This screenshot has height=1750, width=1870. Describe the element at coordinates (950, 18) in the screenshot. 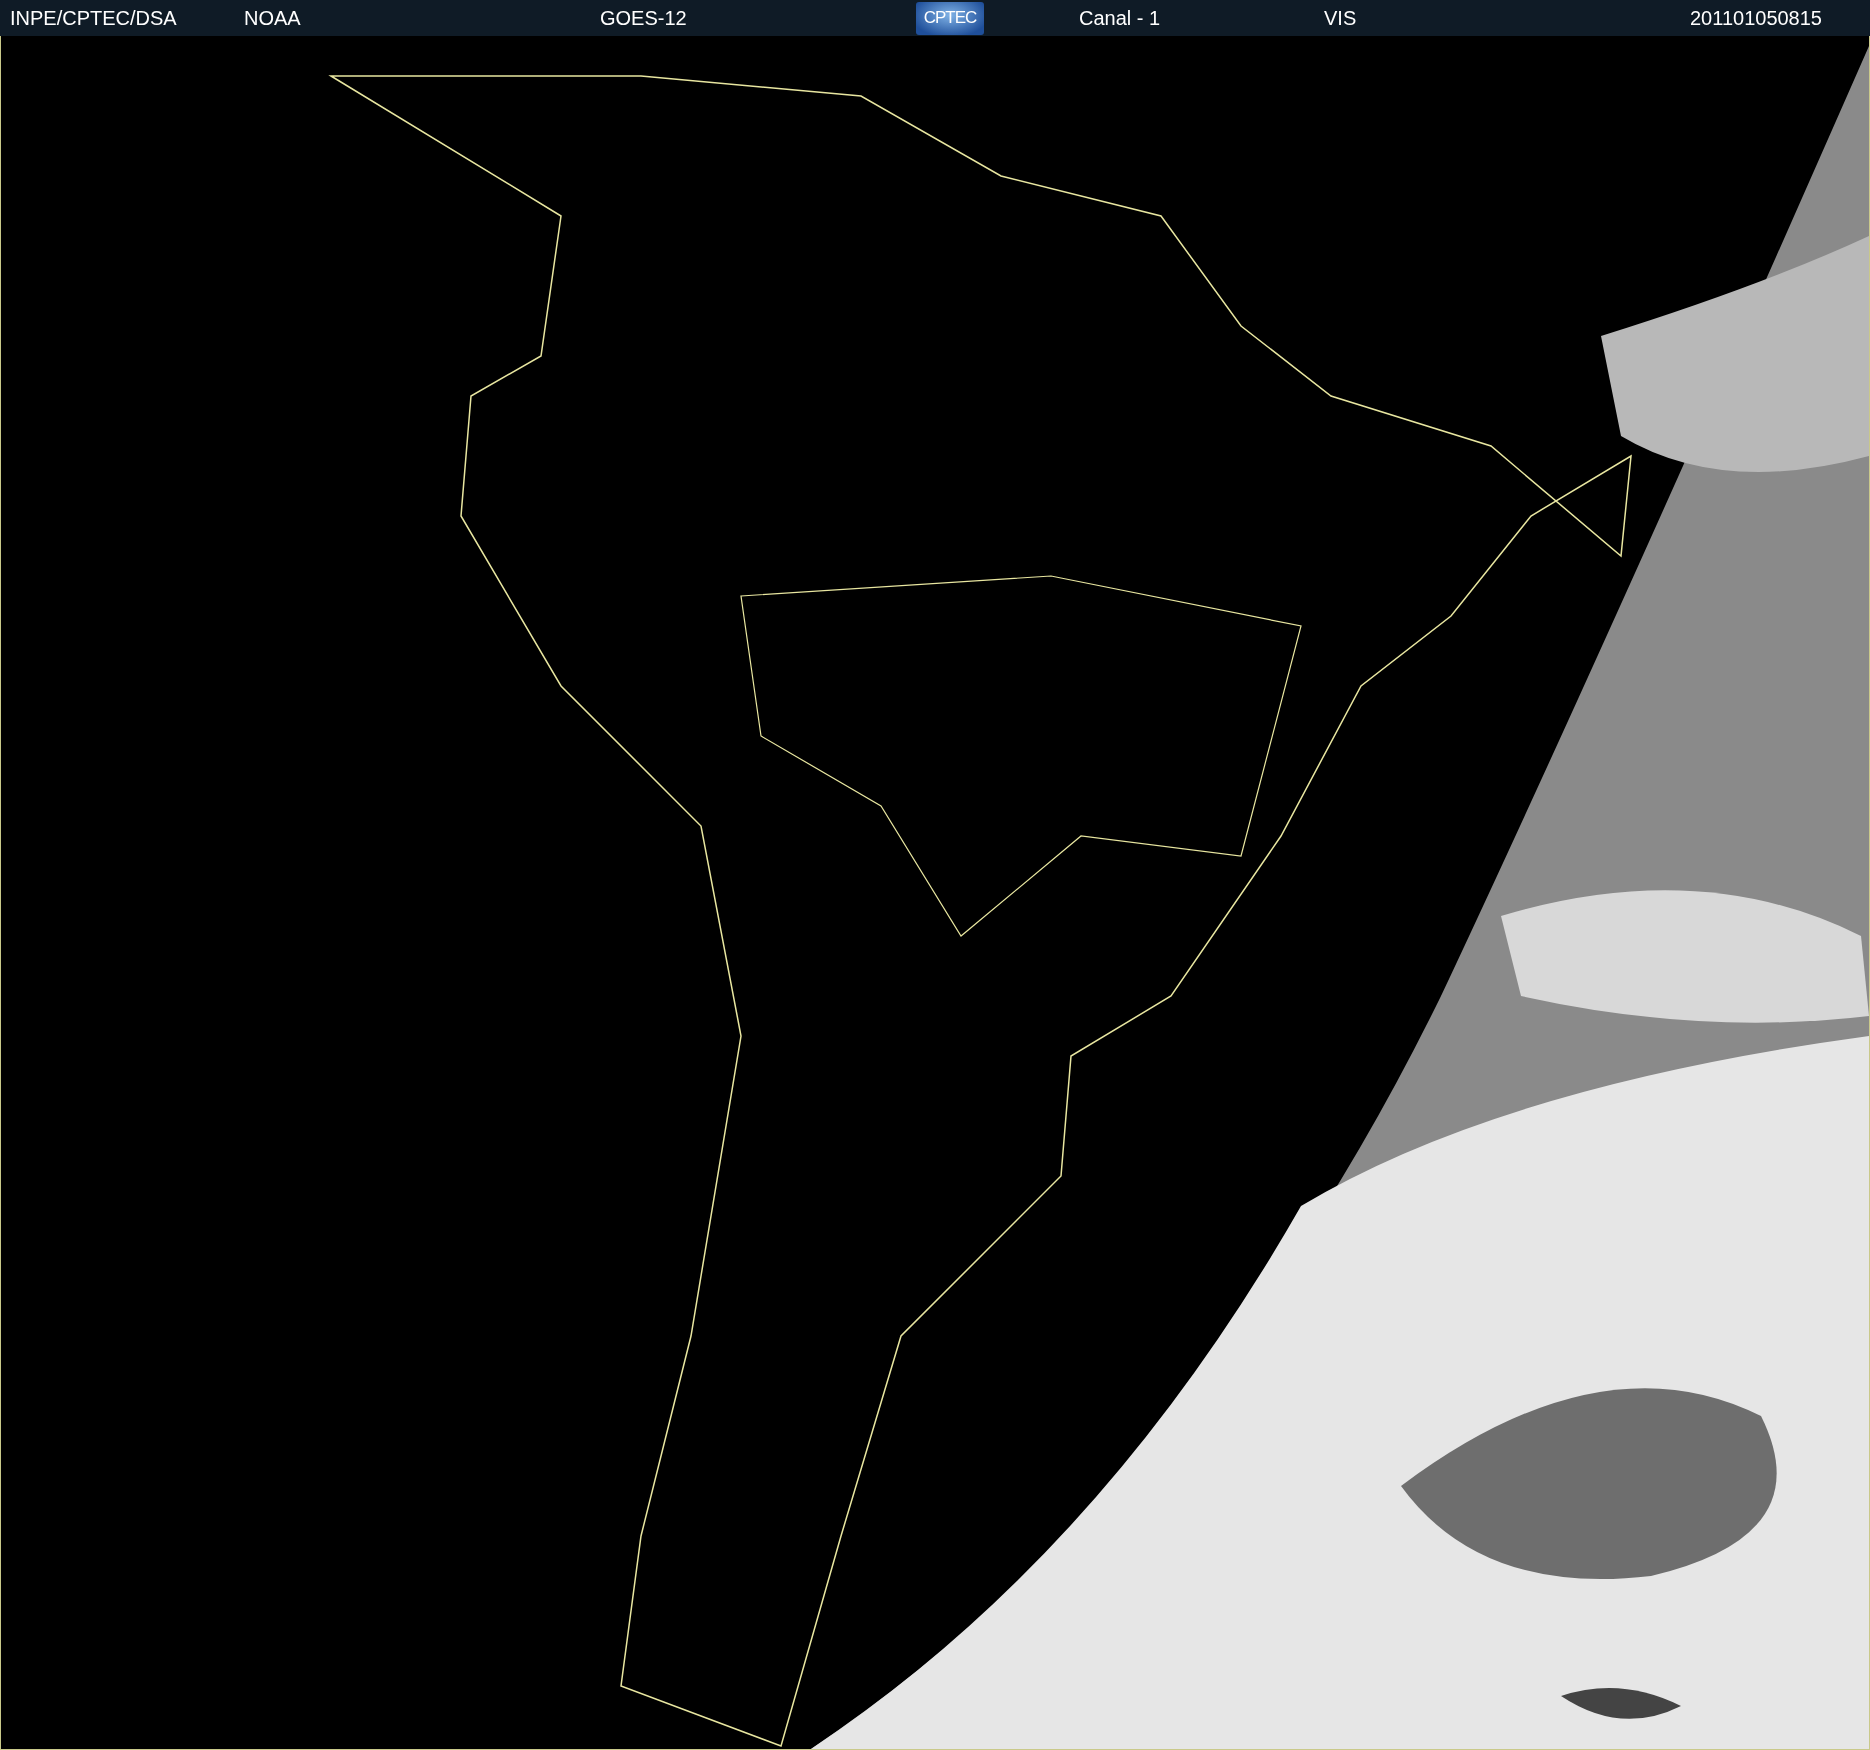

I see `logo: CPTEC` at that location.